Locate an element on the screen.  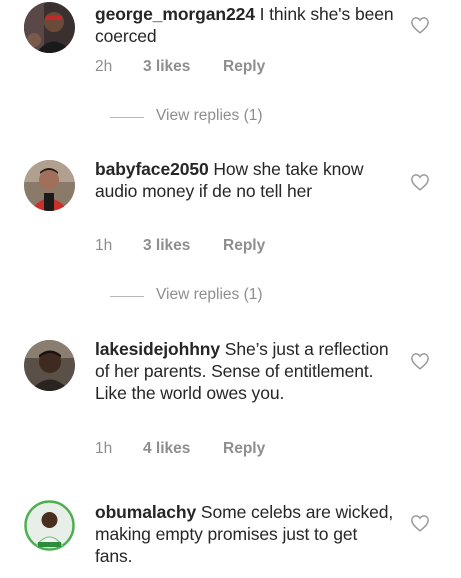
comment-username: george_morgan224 is located at coordinates (175, 14).